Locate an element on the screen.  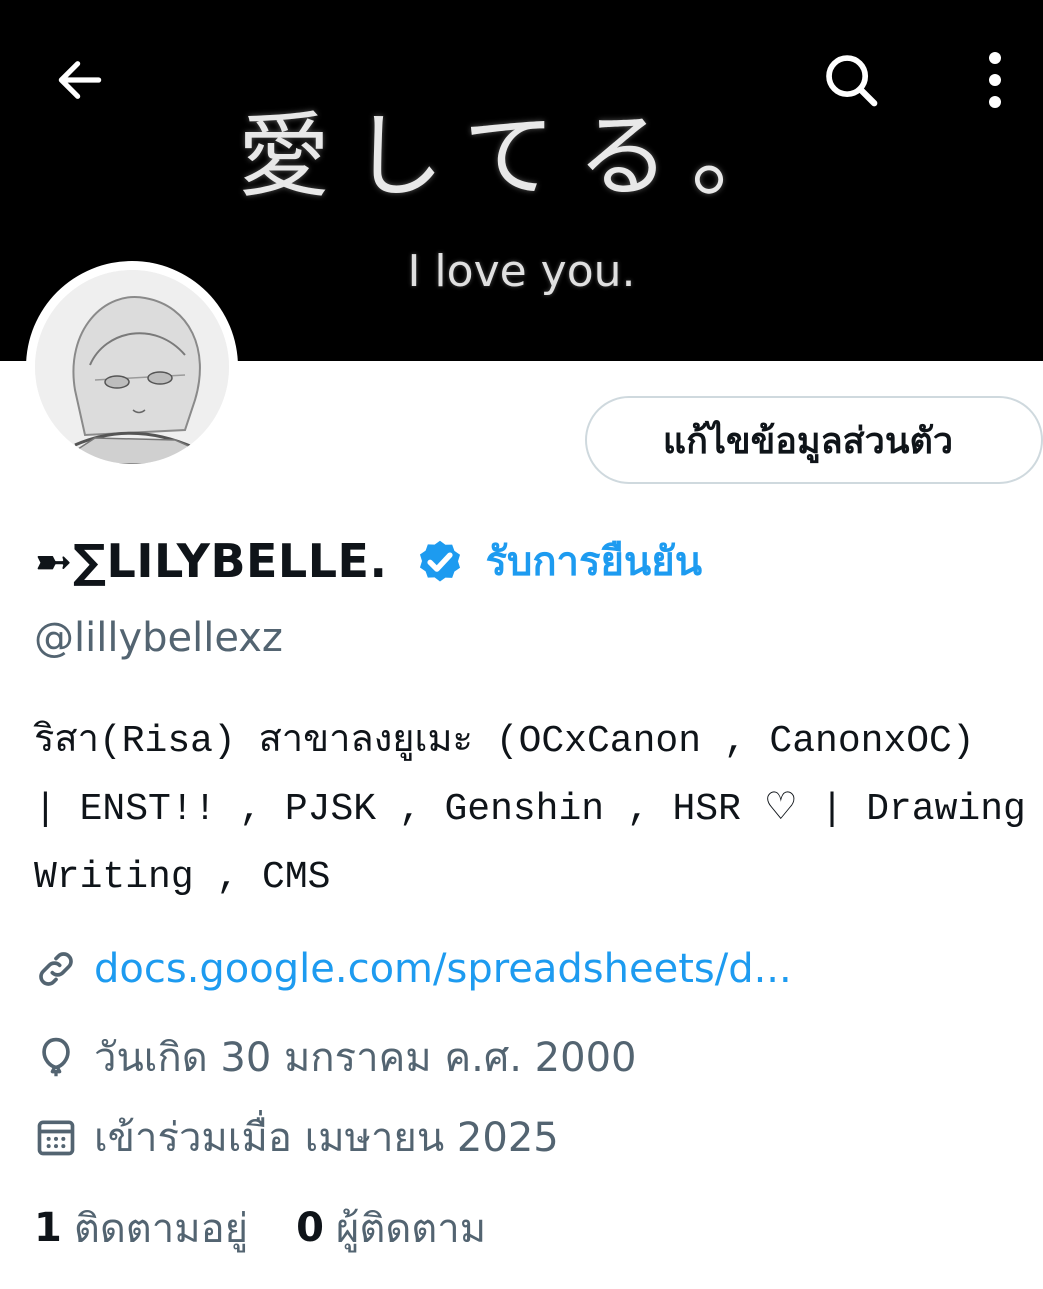
joined-text: เข้าร่วมเมื่อ เมษายน 2025 is located at coordinates (326, 1138).